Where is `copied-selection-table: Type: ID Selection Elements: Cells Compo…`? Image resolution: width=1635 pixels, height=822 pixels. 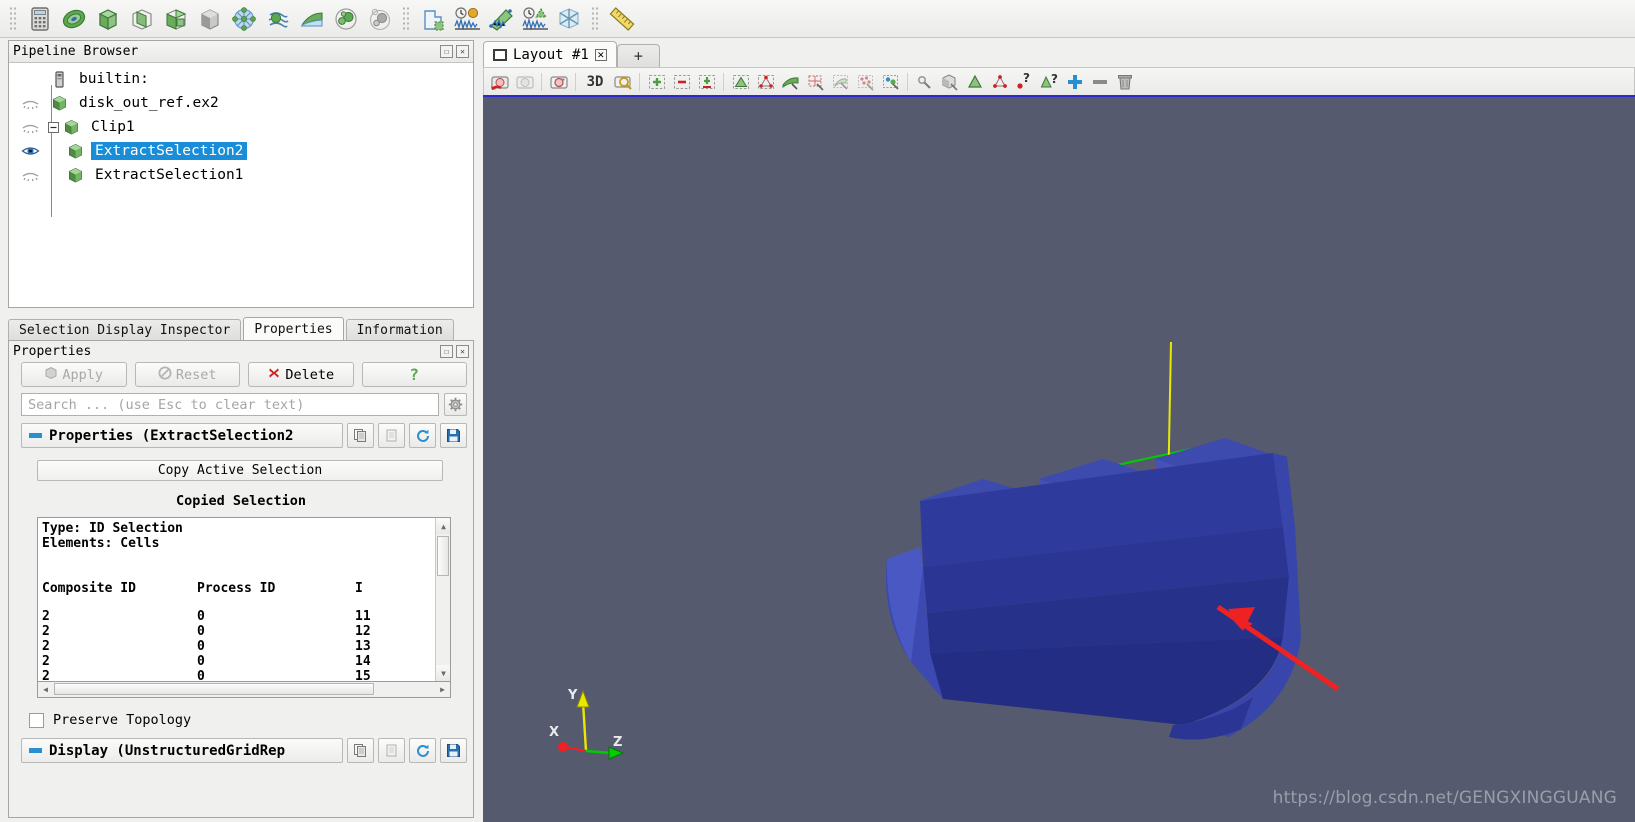
copied-selection-table: Type: ID Selection Elements: Cells Compo… is located at coordinates (244, 599).